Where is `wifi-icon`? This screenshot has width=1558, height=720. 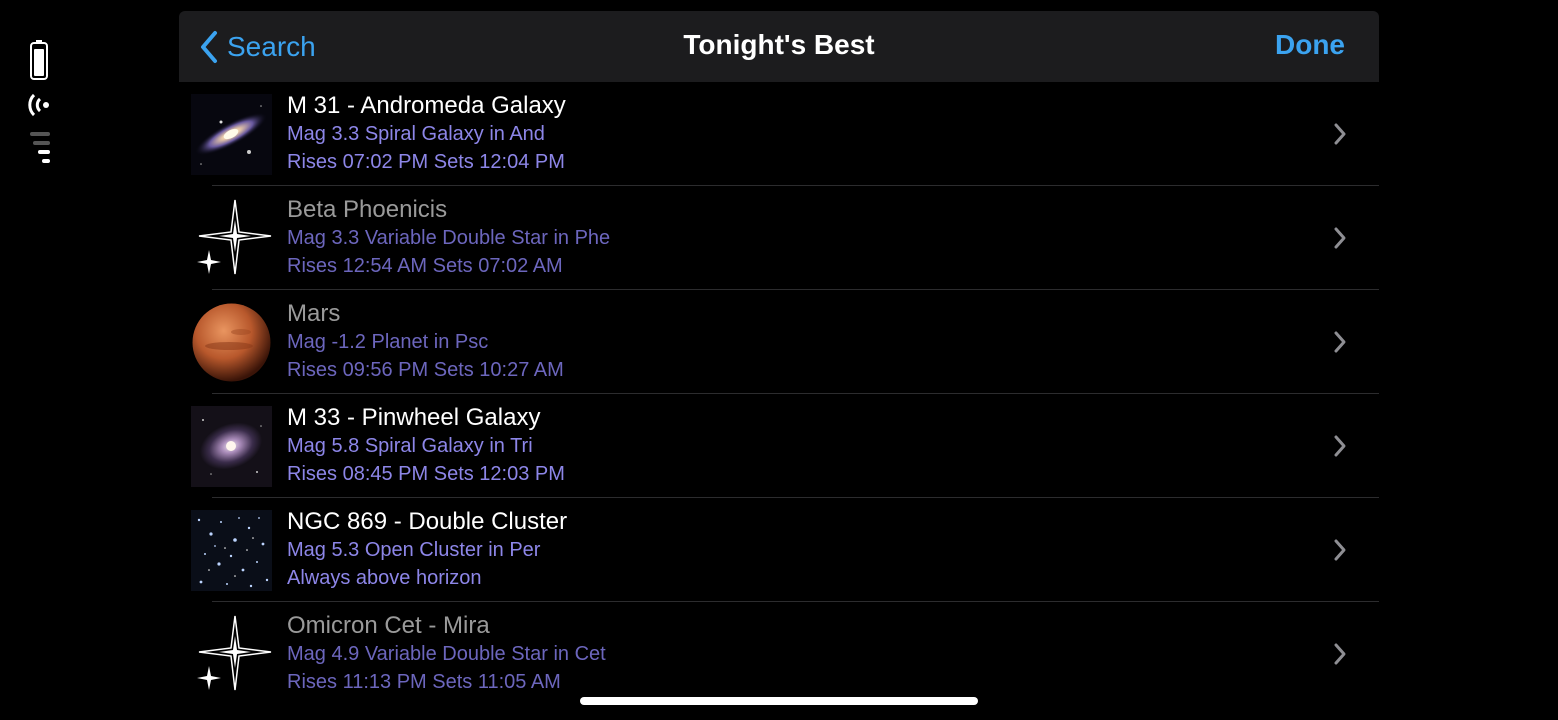
wifi-icon is located at coordinates (38, 105).